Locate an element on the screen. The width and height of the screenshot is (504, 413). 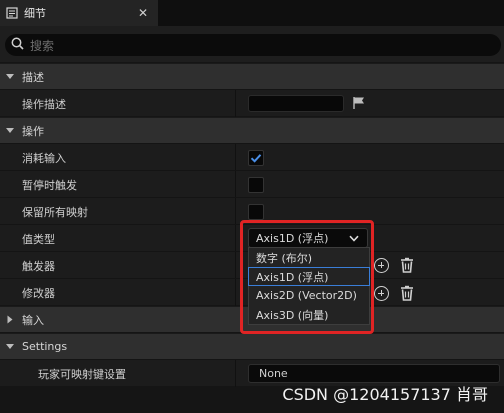
player-mappable-value: None is located at coordinates (273, 373).